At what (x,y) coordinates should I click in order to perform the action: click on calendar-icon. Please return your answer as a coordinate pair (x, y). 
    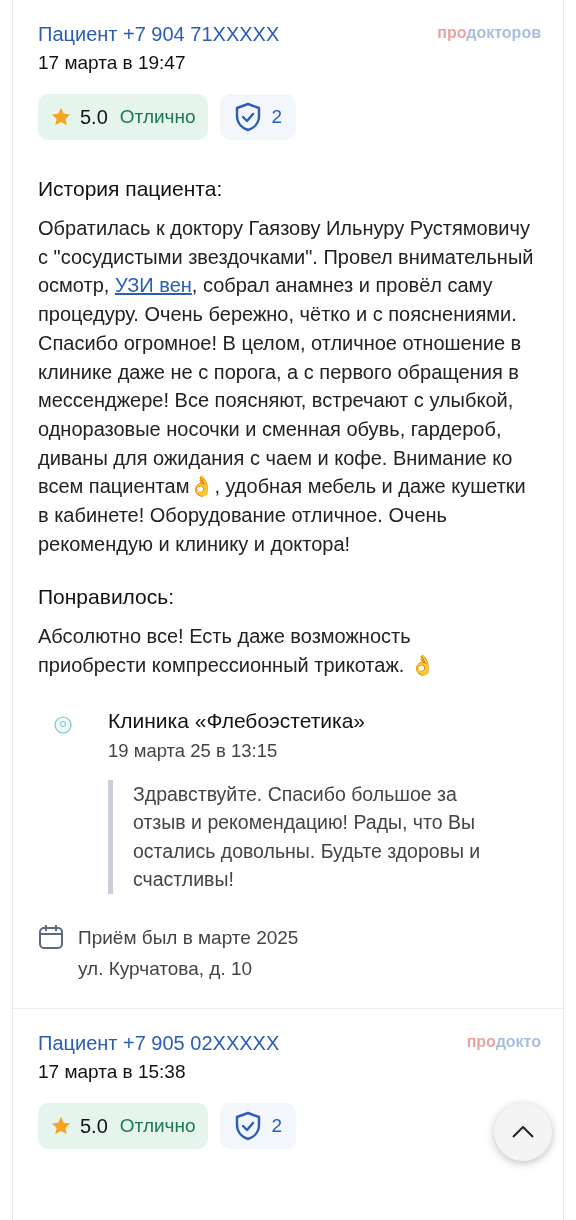
    Looking at the image, I should click on (51, 936).